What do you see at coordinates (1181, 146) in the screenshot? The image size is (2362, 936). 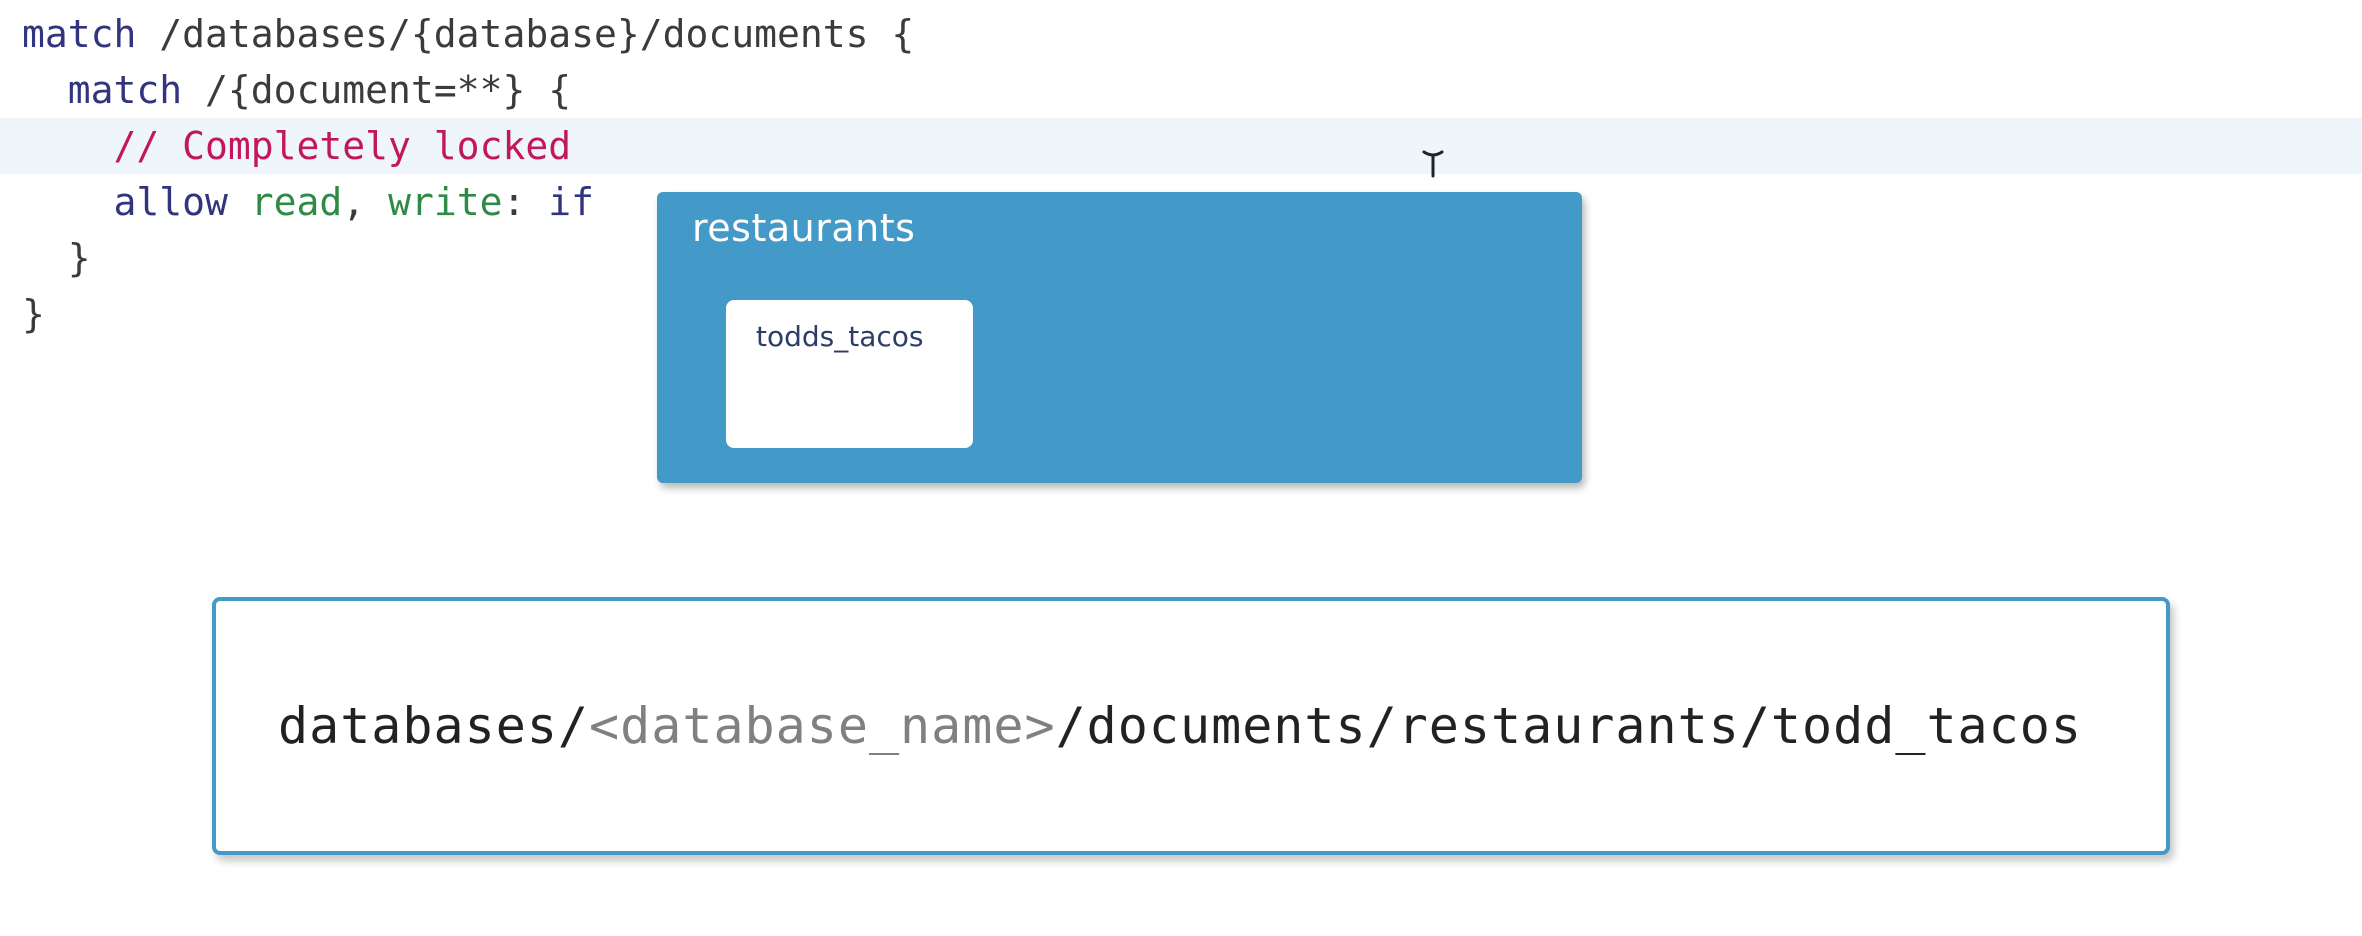 I see `code-line-3-highlighted: // Completely locked` at bounding box center [1181, 146].